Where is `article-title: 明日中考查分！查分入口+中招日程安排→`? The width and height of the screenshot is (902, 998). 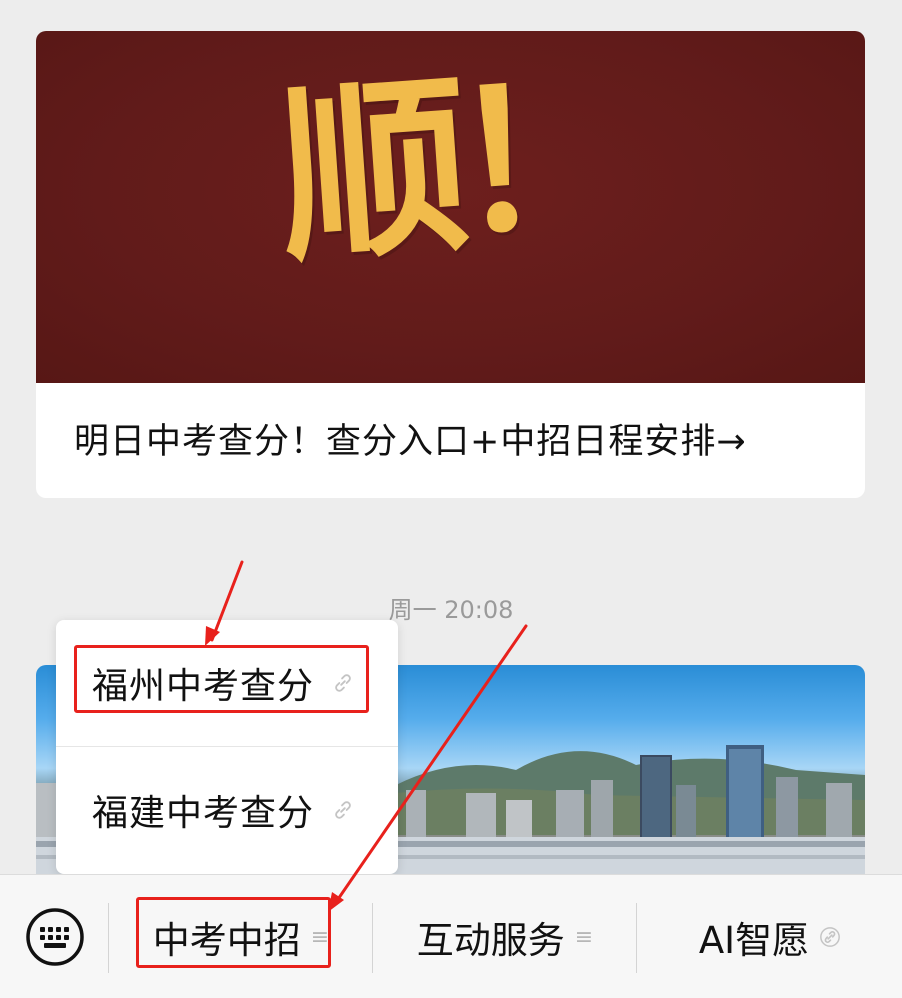
article-title: 明日中考查分！查分入口+中招日程安排→ is located at coordinates (410, 442).